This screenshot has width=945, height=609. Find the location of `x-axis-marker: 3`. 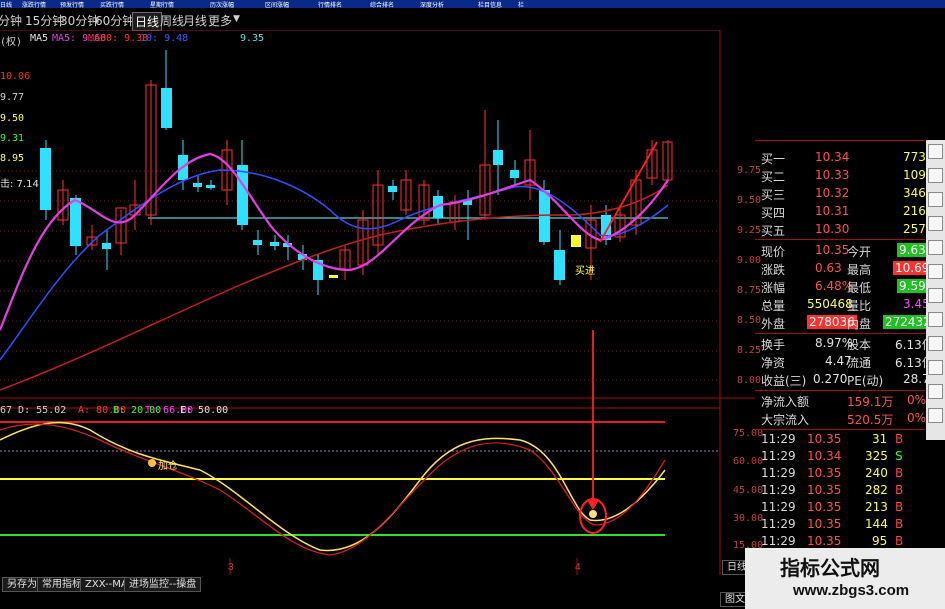

x-axis-marker: 3 is located at coordinates (231, 567).